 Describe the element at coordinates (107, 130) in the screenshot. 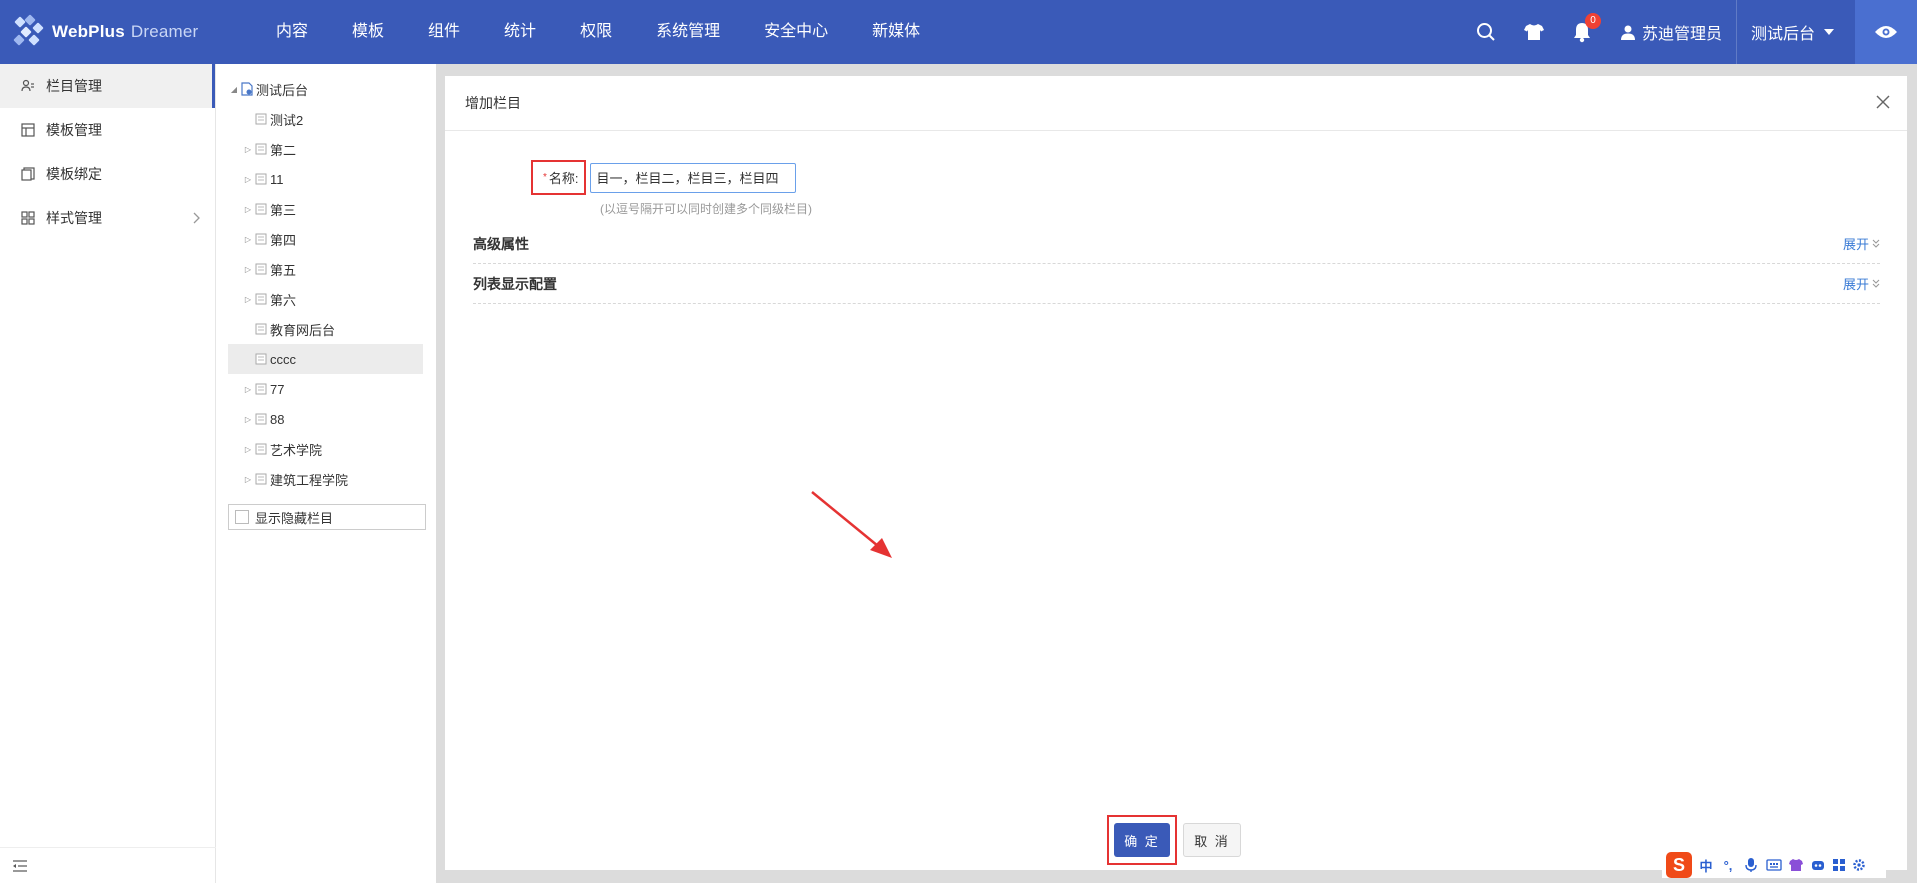

I see `sidebar-item-templates: 模板管理` at that location.